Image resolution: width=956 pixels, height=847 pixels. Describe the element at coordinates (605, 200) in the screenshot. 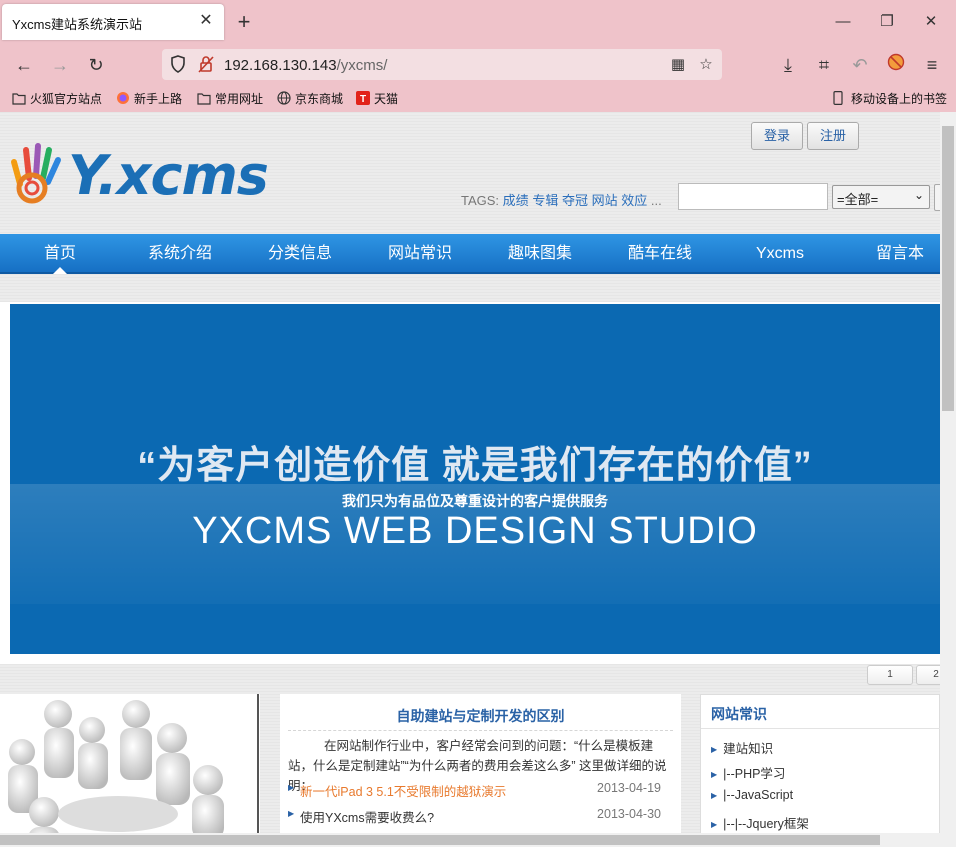

I see `tag-link: 网站` at that location.